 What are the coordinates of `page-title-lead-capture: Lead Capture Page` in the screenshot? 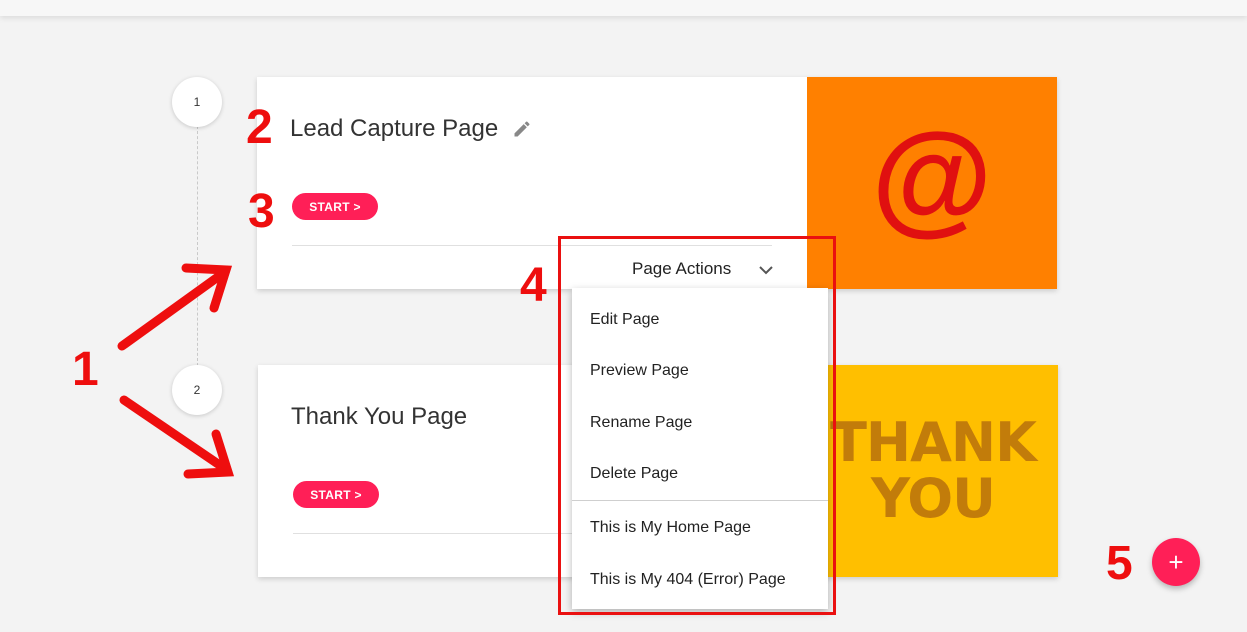 It's located at (394, 128).